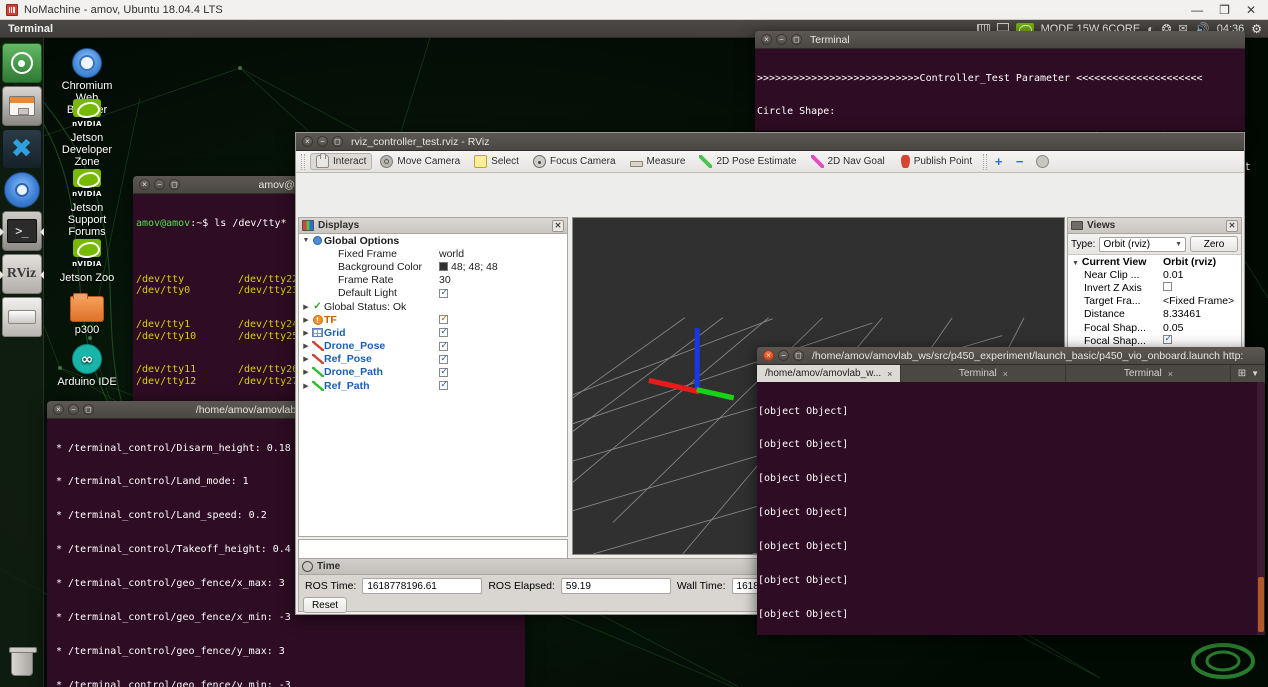 The height and width of the screenshot is (687, 1268). What do you see at coordinates (433, 293) in the screenshot?
I see `display-row-default-light: Default Light` at bounding box center [433, 293].